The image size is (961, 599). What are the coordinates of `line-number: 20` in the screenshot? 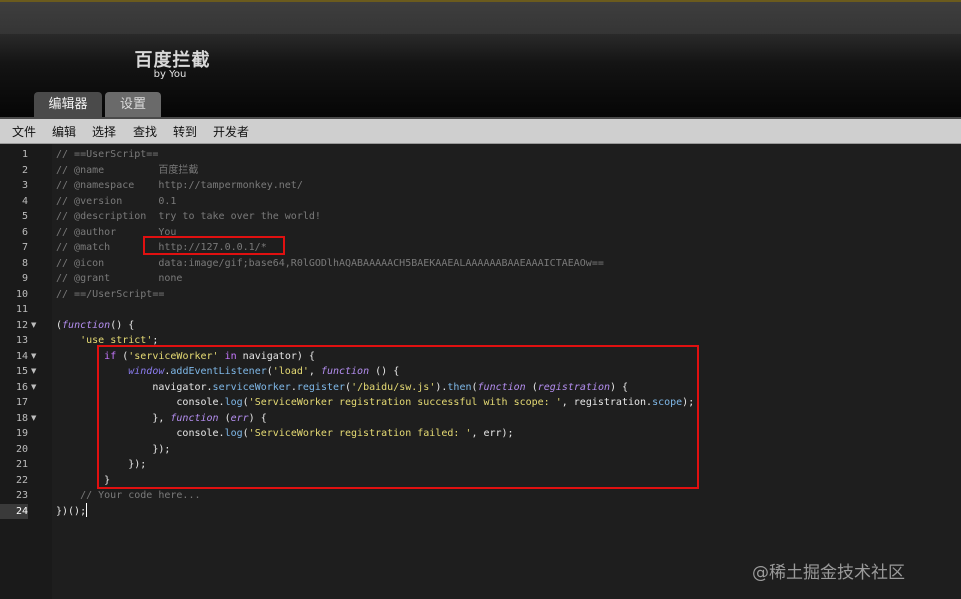 It's located at (21, 449).